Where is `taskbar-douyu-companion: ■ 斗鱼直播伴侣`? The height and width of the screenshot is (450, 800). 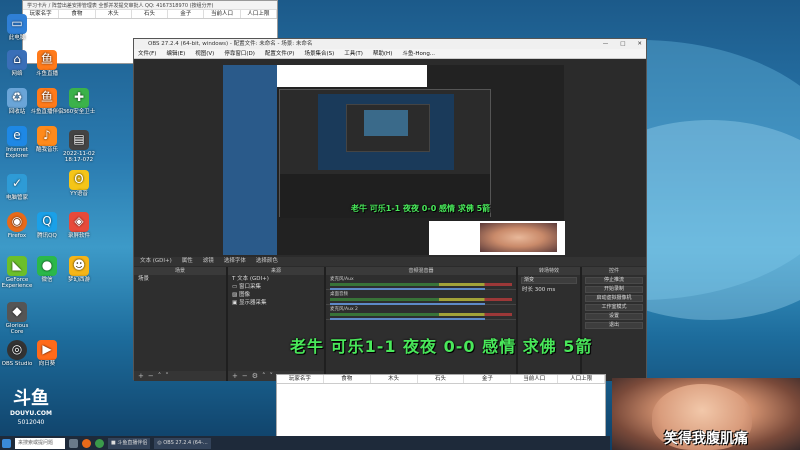 taskbar-douyu-companion: ■ 斗鱼直播伴侣 is located at coordinates (129, 443).